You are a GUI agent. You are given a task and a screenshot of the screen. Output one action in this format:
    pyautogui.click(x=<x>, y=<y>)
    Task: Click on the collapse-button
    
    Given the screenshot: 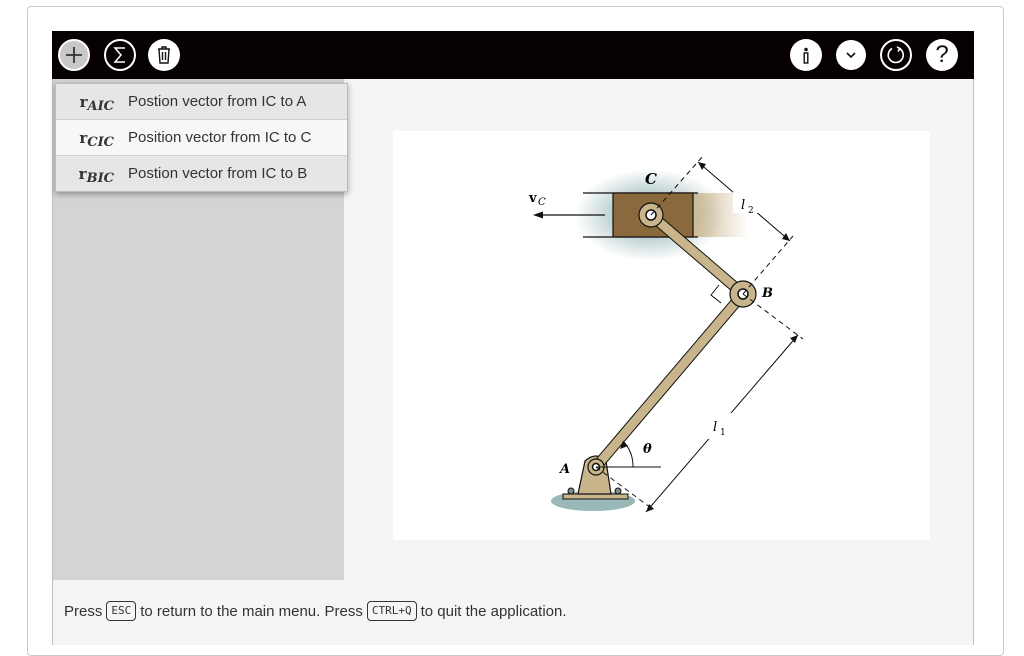 What is the action you would take?
    pyautogui.click(x=851, y=55)
    